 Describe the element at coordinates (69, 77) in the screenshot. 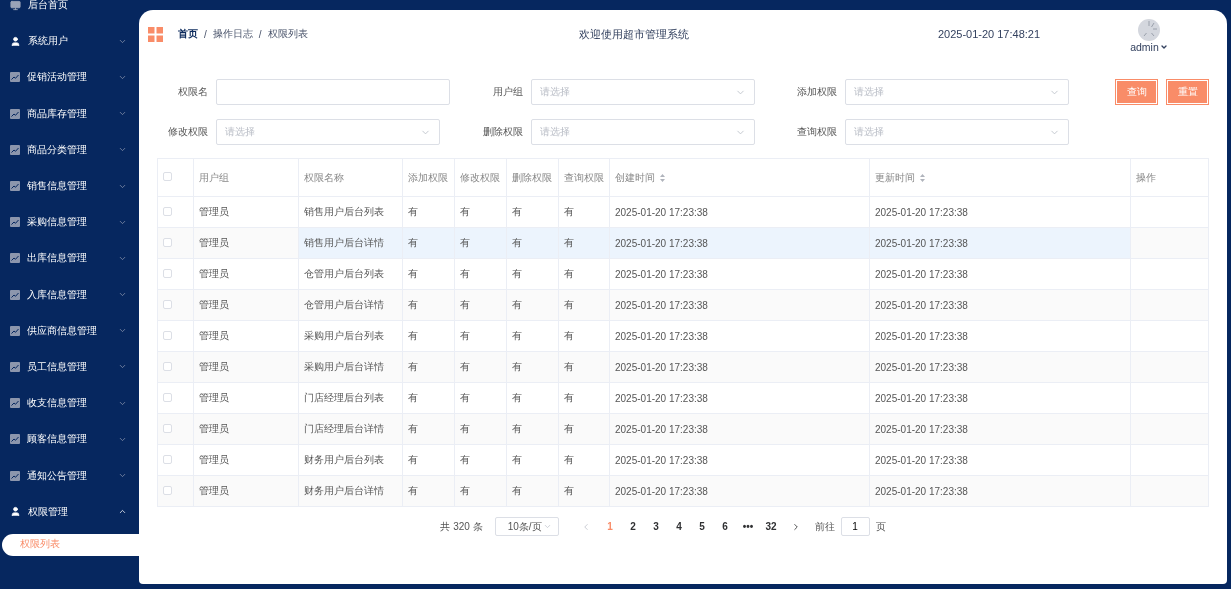

I see `sidebar-item: 促销活动管理` at that location.